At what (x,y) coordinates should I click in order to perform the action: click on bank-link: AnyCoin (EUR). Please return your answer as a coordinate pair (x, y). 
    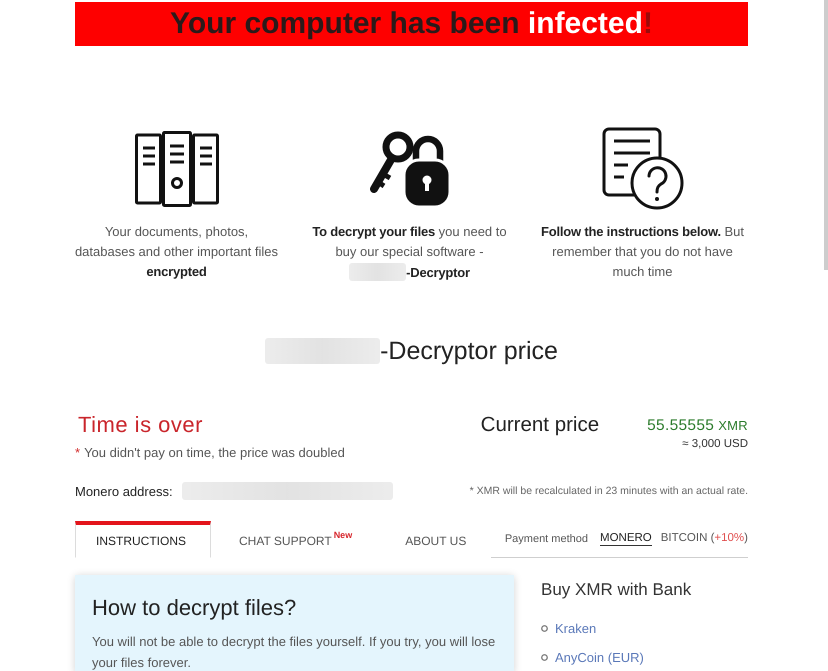
    Looking at the image, I should click on (599, 657).